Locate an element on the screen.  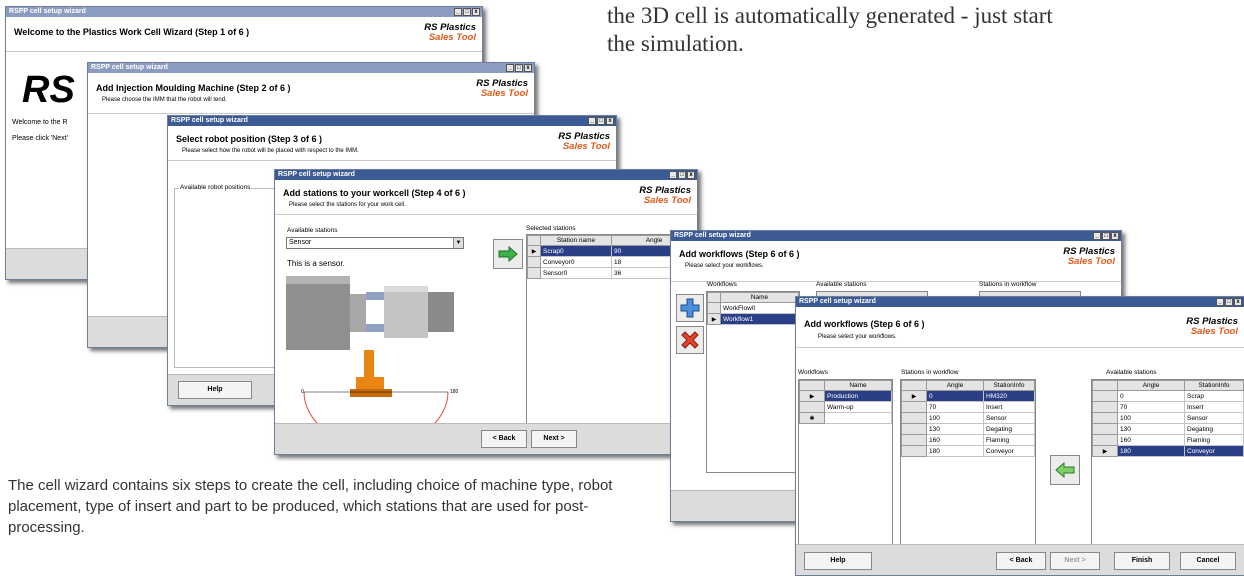
add-workflow-button is located at coordinates (690, 308).